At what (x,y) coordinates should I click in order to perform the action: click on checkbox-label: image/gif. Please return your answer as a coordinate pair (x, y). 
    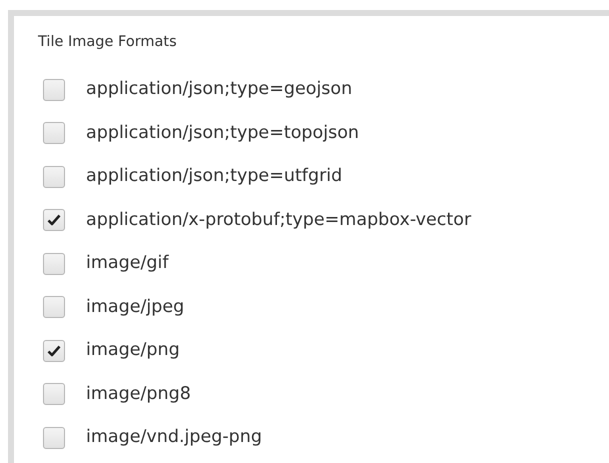
    Looking at the image, I should click on (127, 263).